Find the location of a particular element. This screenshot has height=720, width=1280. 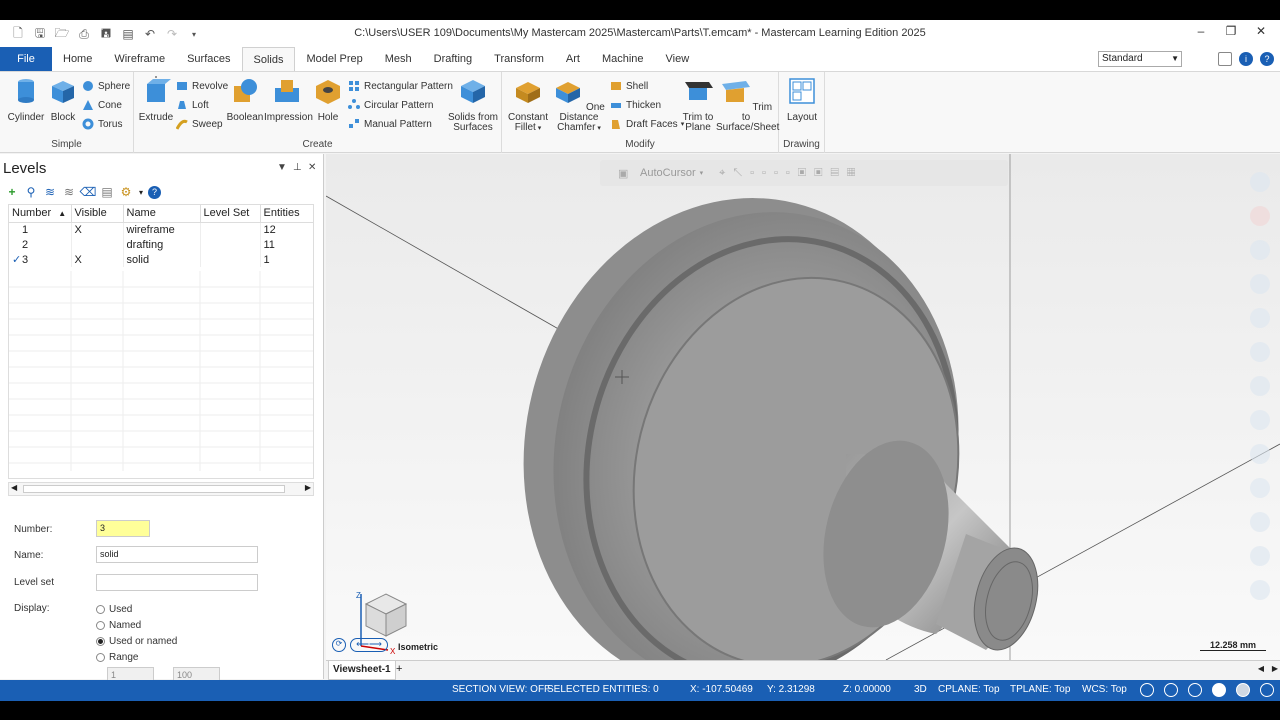

tab-solids: Solids is located at coordinates (268, 59).